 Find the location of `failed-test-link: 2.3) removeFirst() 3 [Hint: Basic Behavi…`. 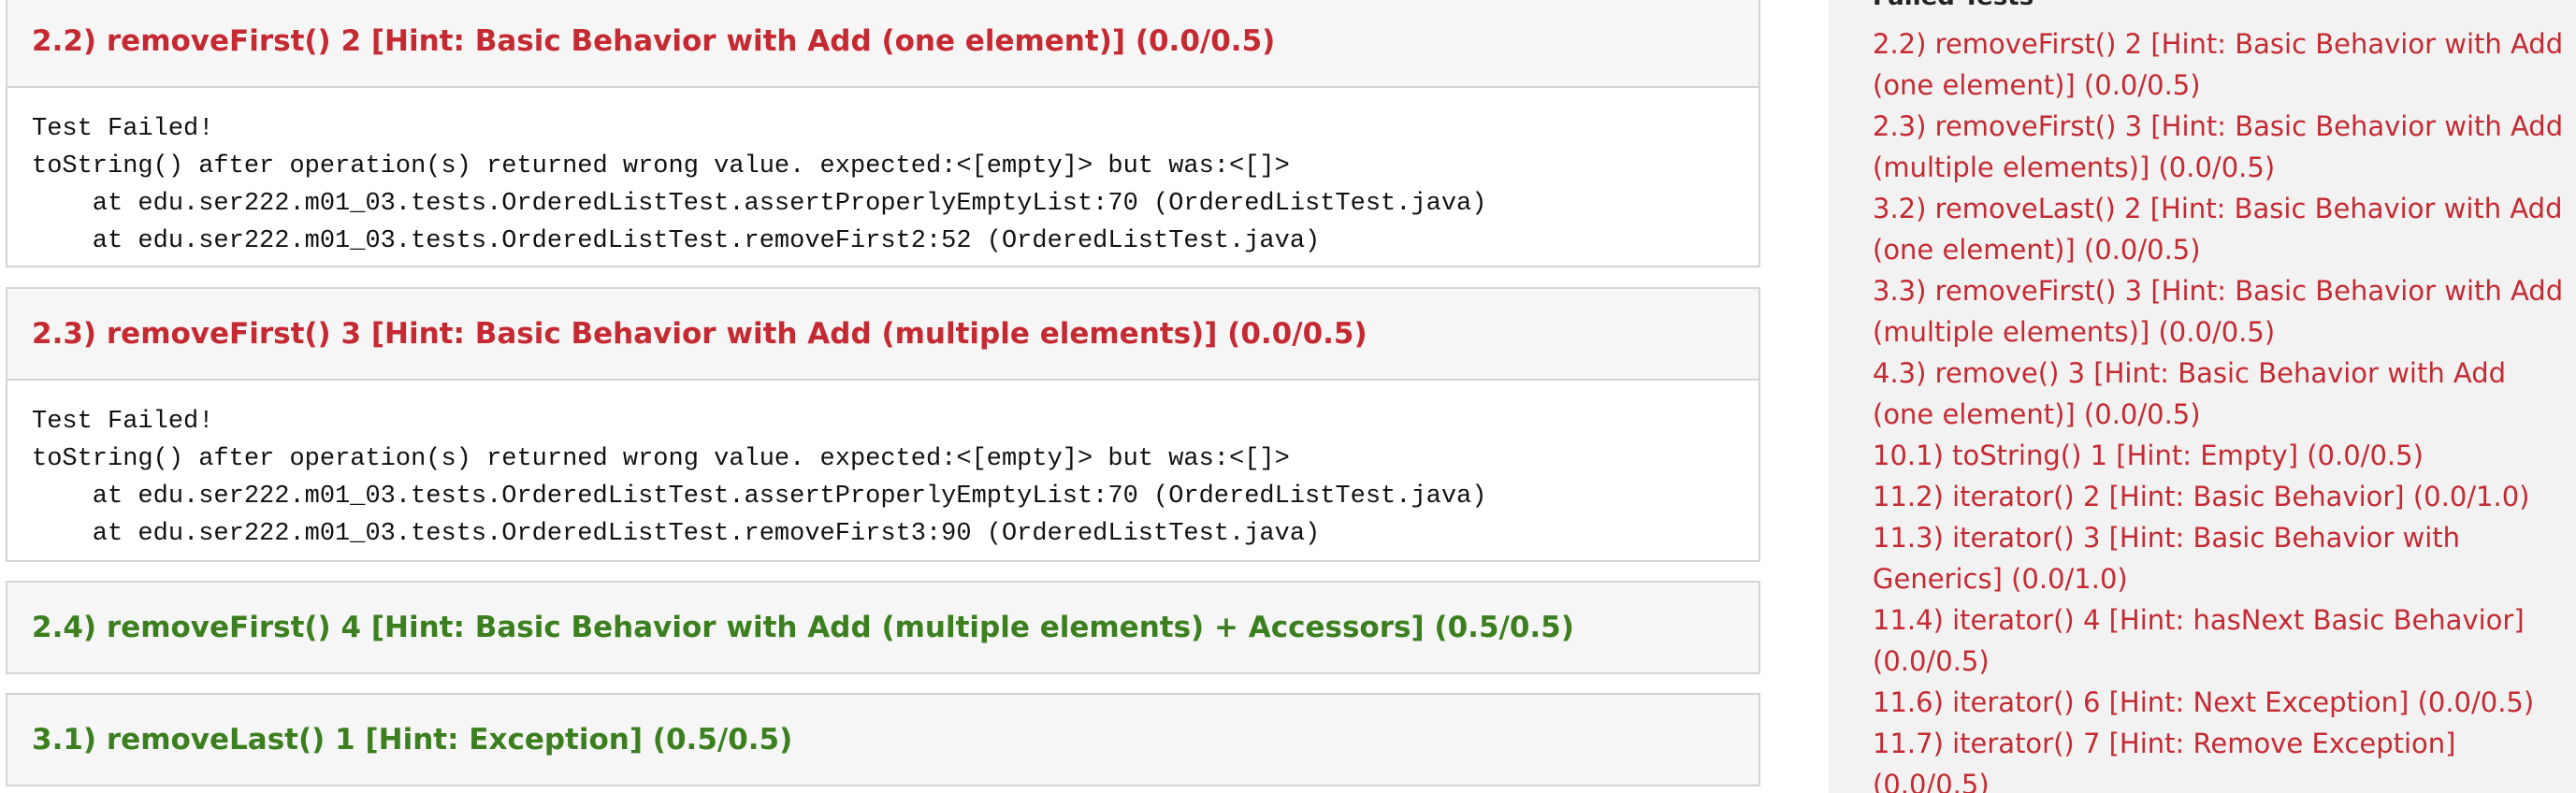

failed-test-link: 2.3) removeFirst() 3 [Hint: Basic Behavi… is located at coordinates (2219, 147).